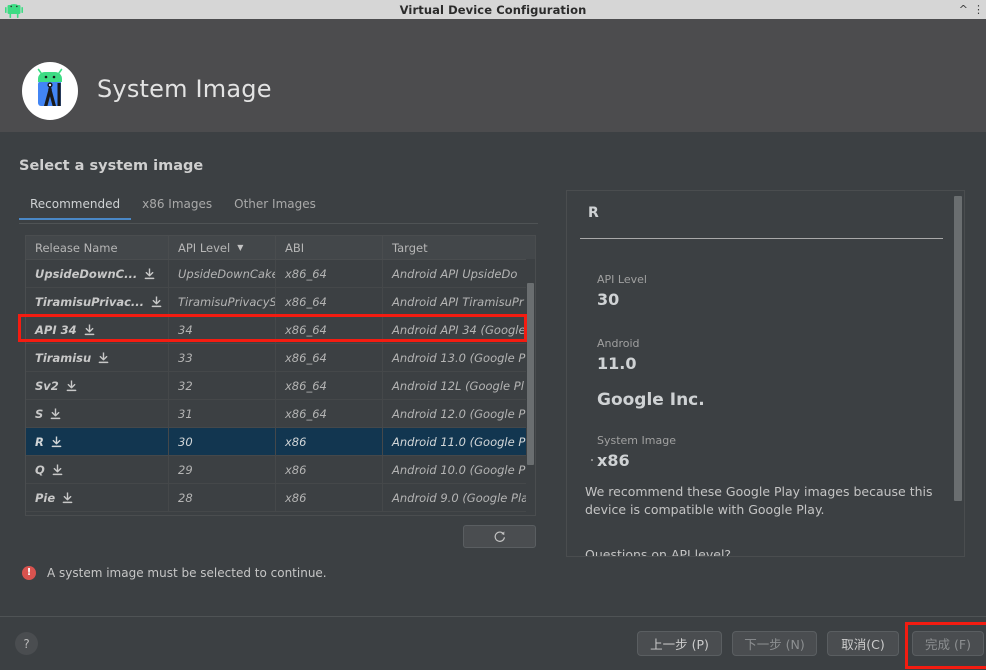 Image resolution: width=986 pixels, height=670 pixels. I want to click on release-name-label: S, so click(39, 413).